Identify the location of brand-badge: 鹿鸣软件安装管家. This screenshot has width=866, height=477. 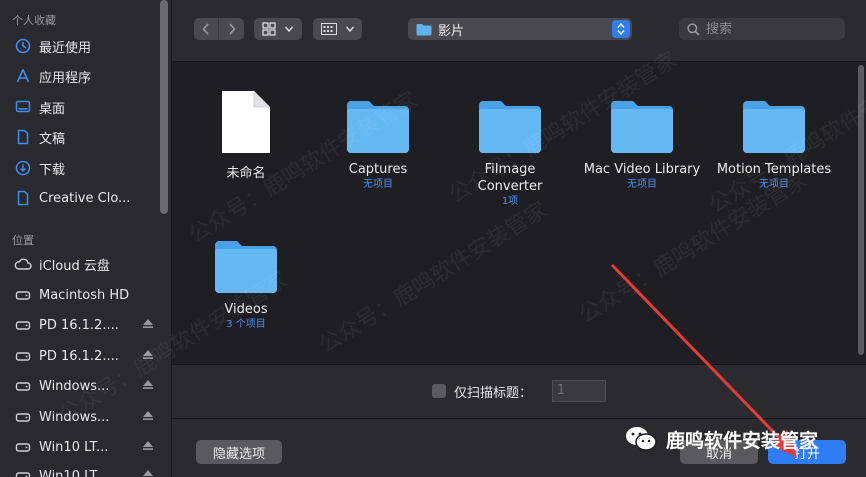
(721, 439).